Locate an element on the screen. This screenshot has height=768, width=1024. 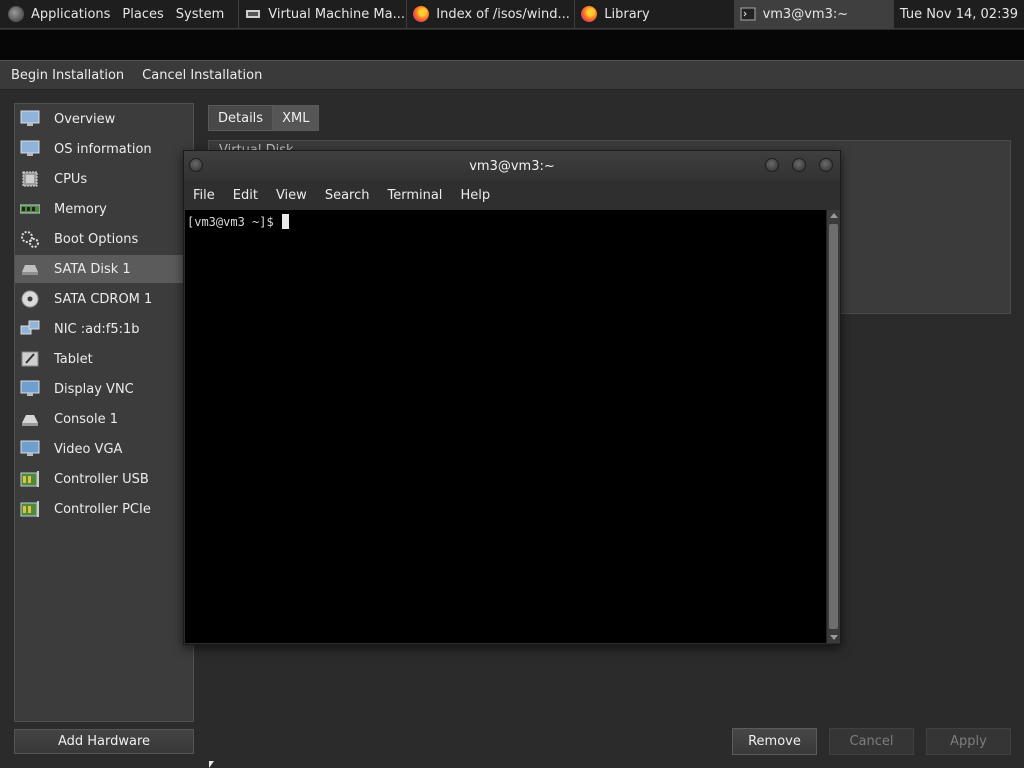
places-menu-label: Places is located at coordinates (143, 14).